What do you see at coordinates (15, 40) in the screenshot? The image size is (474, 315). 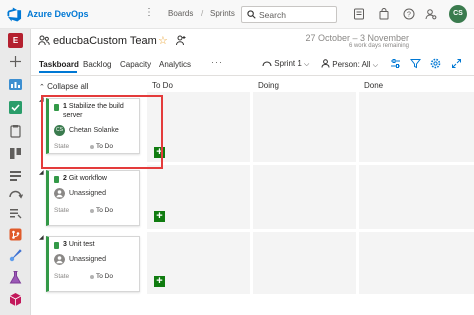 I see `project-icon: E` at bounding box center [15, 40].